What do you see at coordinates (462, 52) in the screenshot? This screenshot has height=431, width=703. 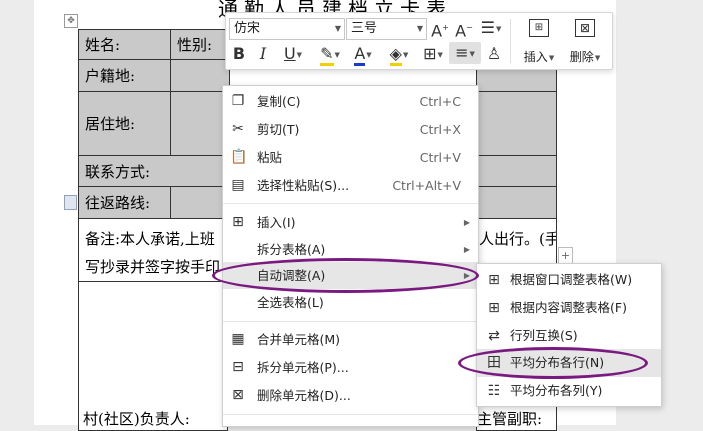 I see `align-center-icon: ≡` at bounding box center [462, 52].